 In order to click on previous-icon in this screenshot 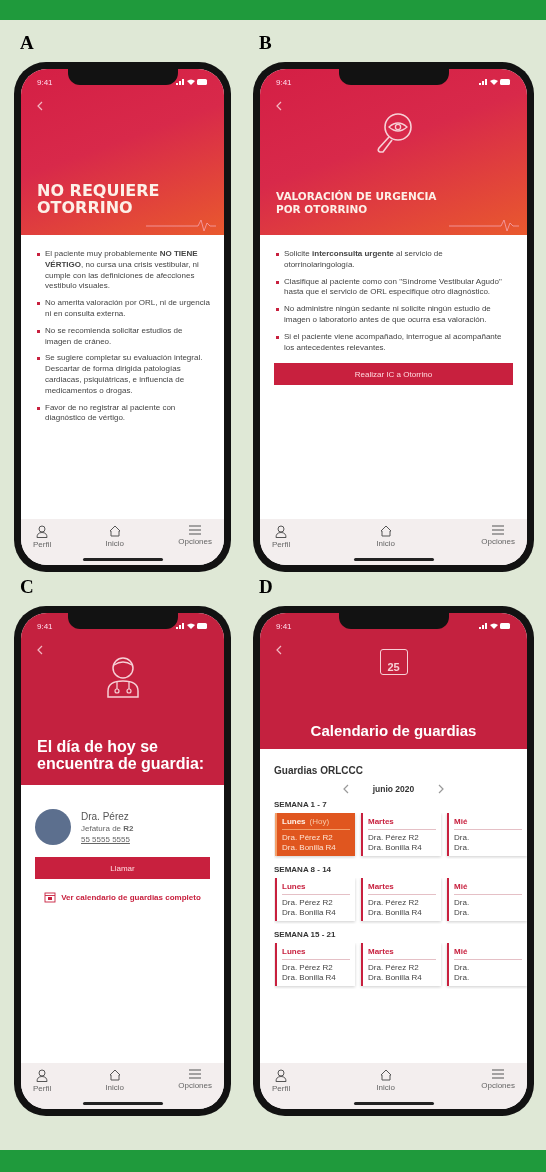, I will do `click(345, 789)`.